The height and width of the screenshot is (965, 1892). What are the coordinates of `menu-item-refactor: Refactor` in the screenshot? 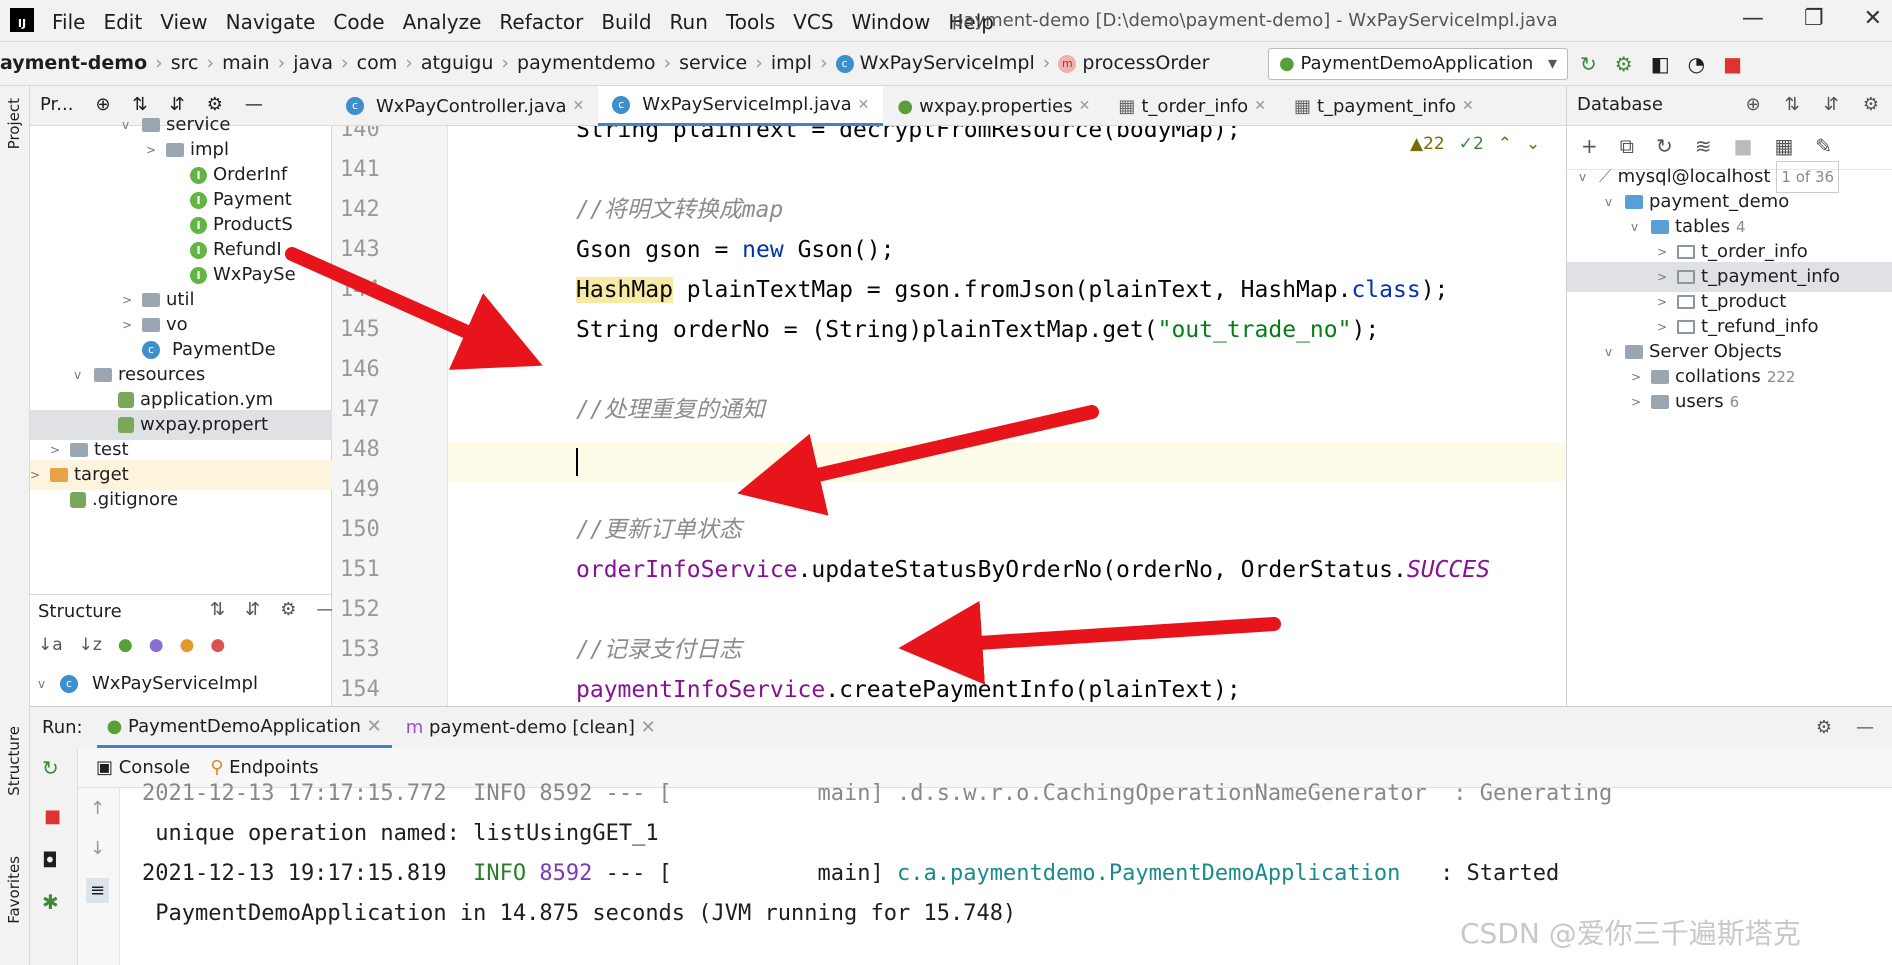 It's located at (541, 22).